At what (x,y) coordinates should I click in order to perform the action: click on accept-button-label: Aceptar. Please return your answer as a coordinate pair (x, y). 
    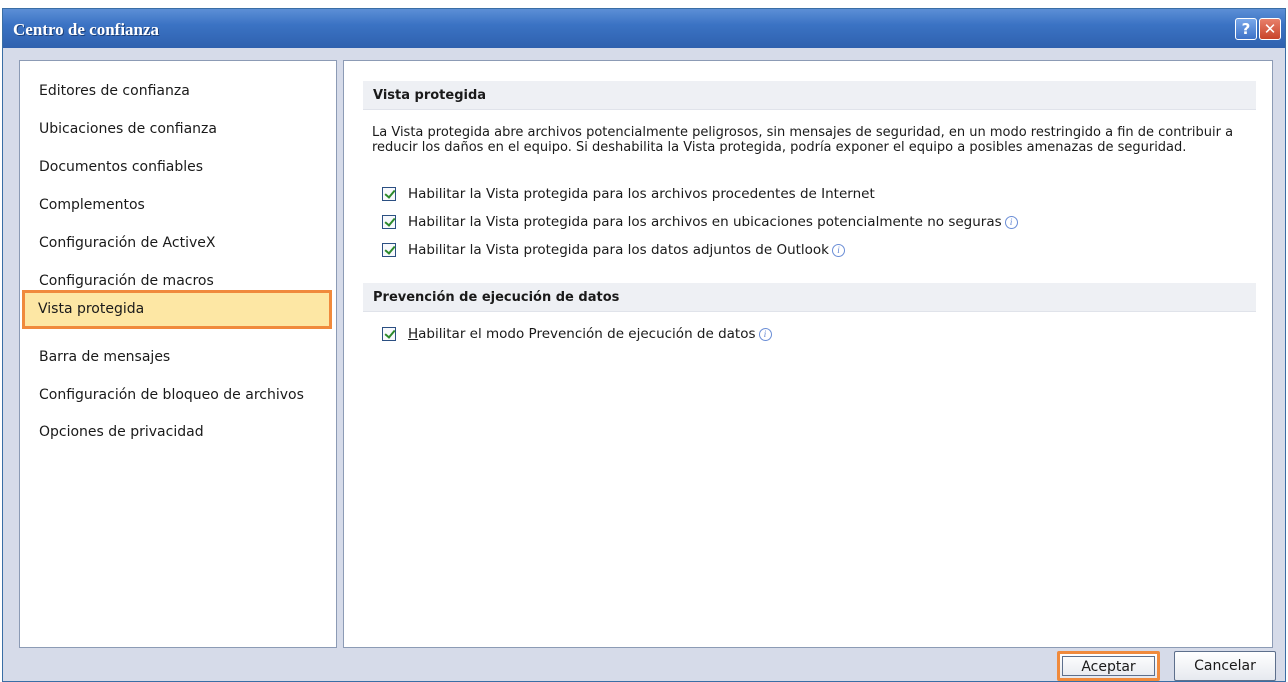
    Looking at the image, I should click on (1108, 666).